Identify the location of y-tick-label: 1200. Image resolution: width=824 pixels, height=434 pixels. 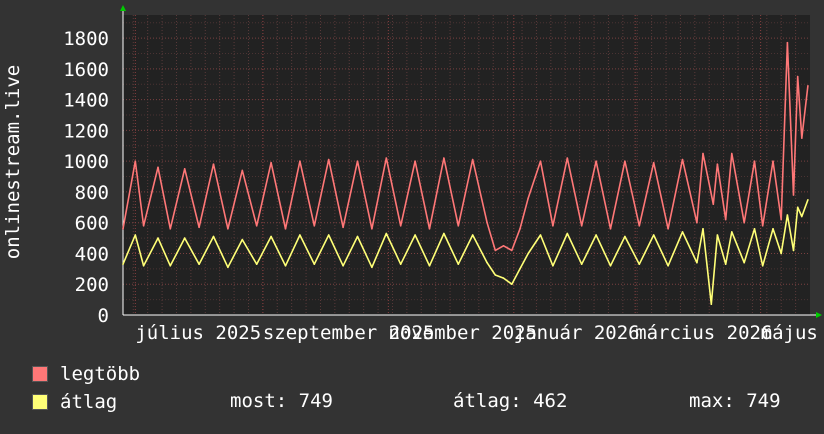
(86, 131).